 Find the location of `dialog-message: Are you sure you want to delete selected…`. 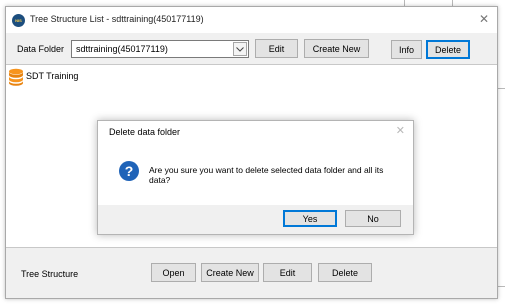

dialog-message: Are you sure you want to delete selected… is located at coordinates (266, 175).